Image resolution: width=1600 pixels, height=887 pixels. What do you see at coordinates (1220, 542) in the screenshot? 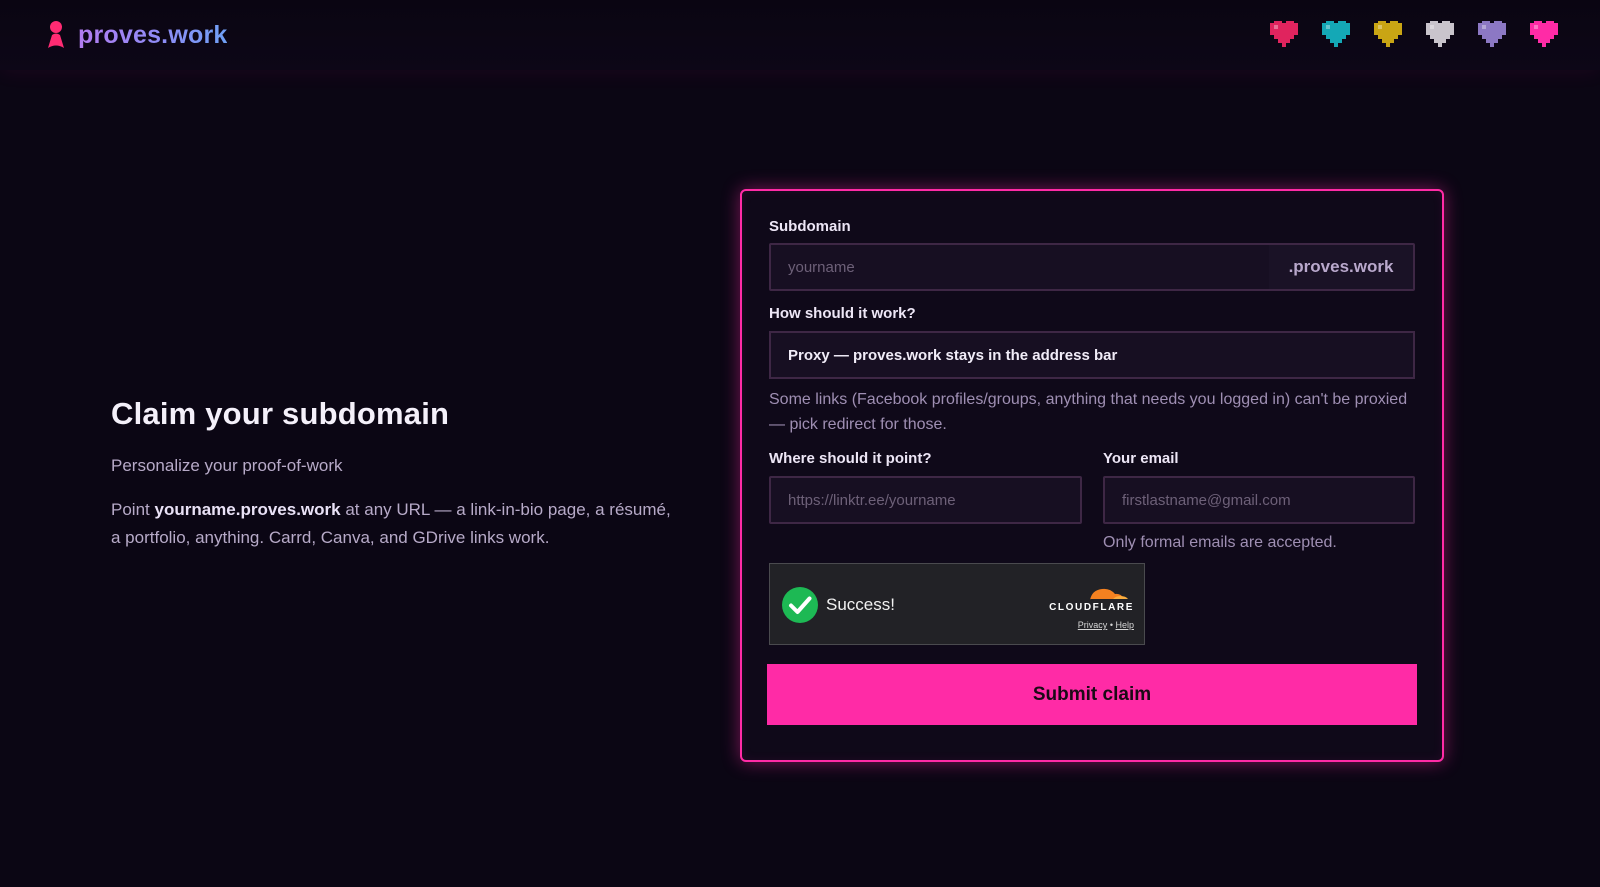
I see `email-helper-text: Only formal emails are accepted.` at bounding box center [1220, 542].